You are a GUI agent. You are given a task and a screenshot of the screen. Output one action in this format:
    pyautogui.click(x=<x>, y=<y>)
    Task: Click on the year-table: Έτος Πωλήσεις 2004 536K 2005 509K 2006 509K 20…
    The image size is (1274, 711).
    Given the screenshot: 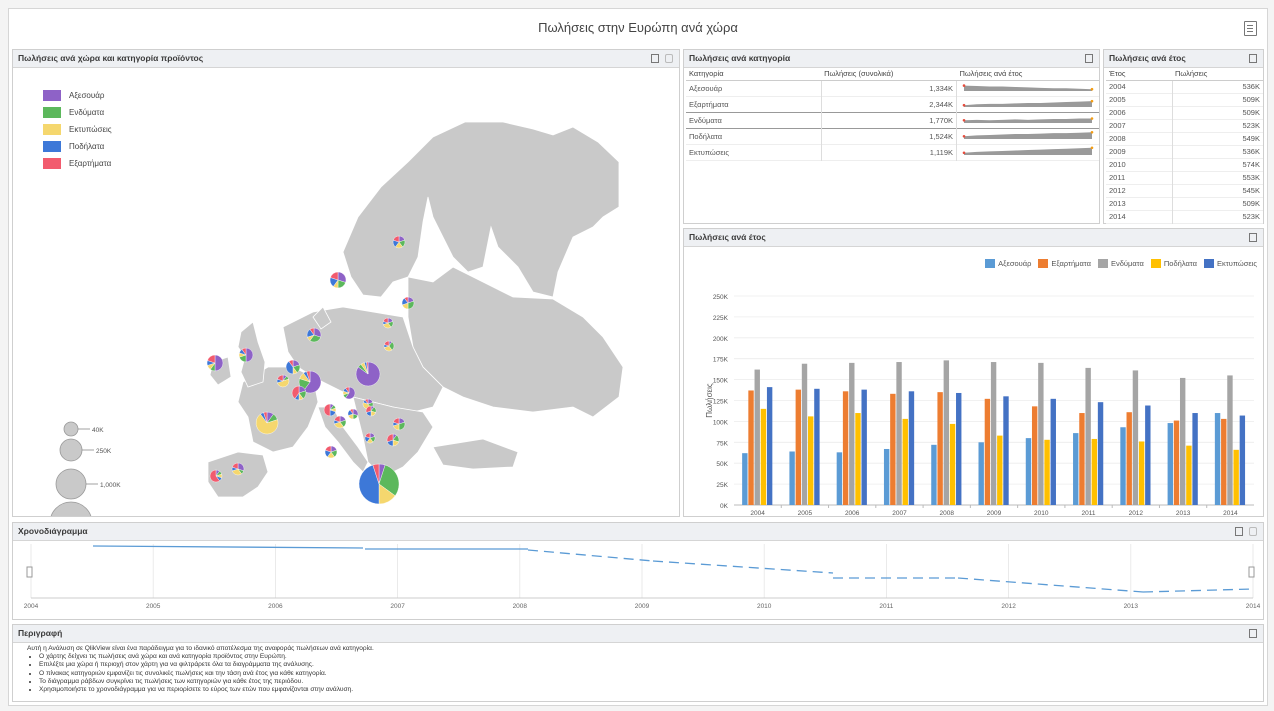 What is the action you would take?
    pyautogui.click(x=1184, y=146)
    